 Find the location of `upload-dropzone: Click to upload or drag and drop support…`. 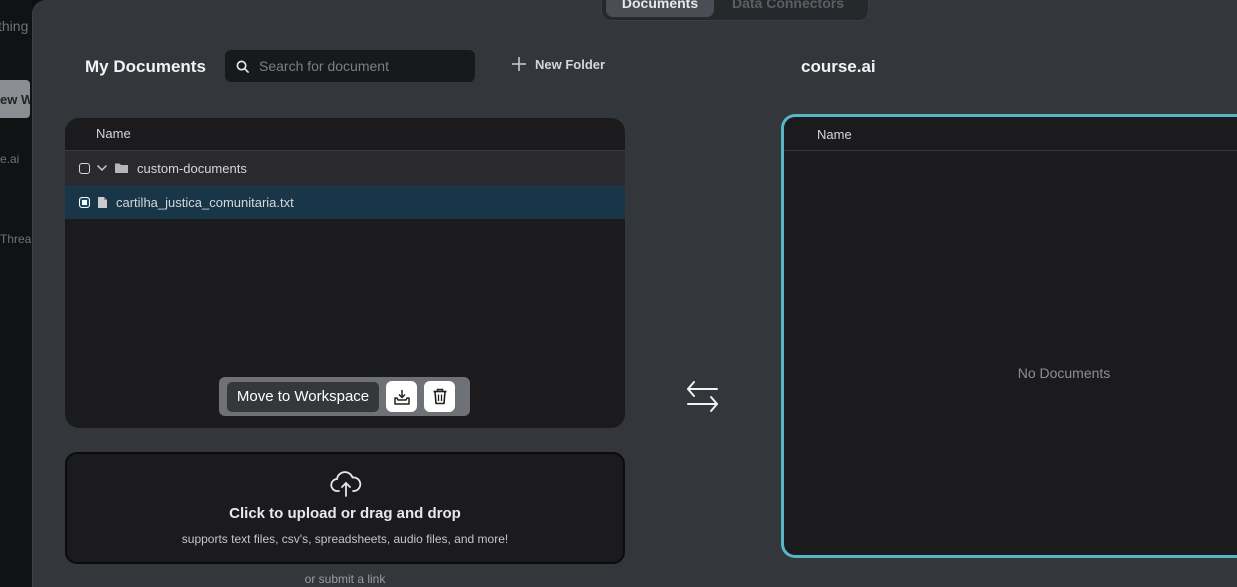

upload-dropzone: Click to upload or drag and drop support… is located at coordinates (345, 508).